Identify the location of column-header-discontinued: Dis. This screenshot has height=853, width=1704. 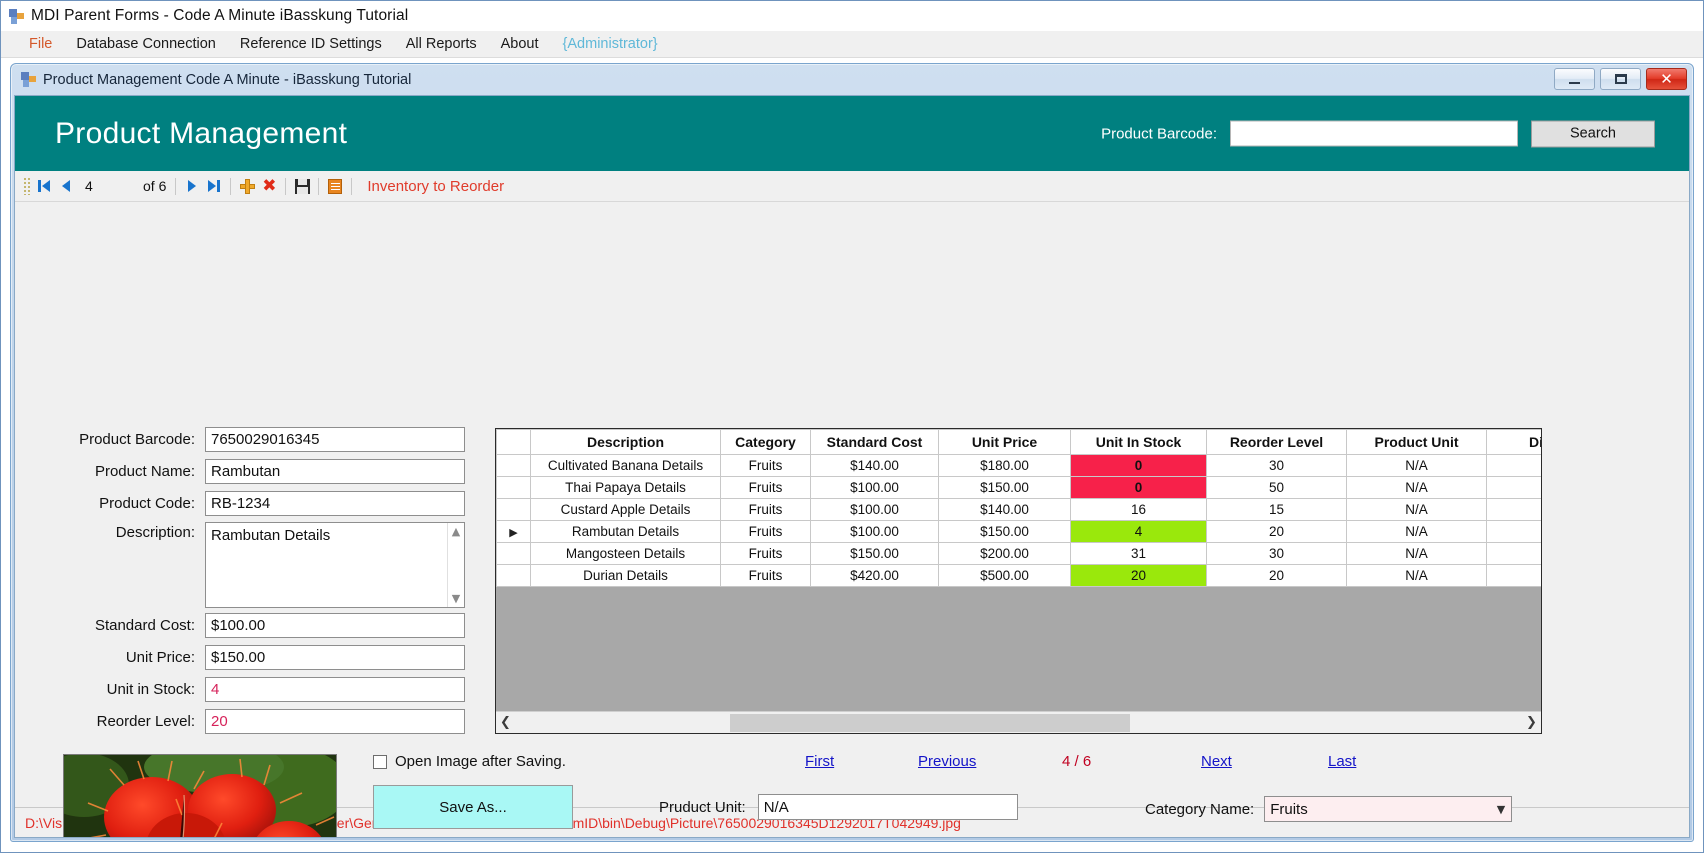
(1513, 442).